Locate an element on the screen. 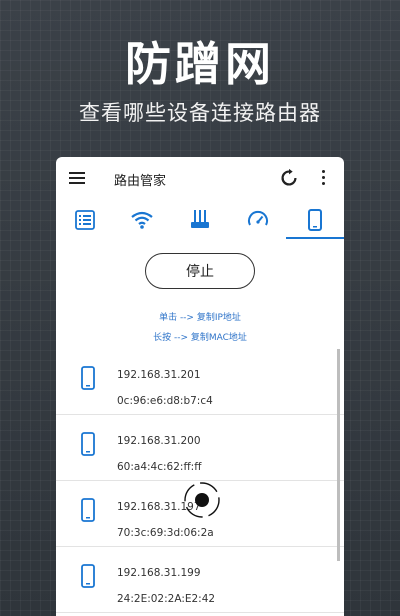 The image size is (400, 616). router-icon is located at coordinates (199, 219).